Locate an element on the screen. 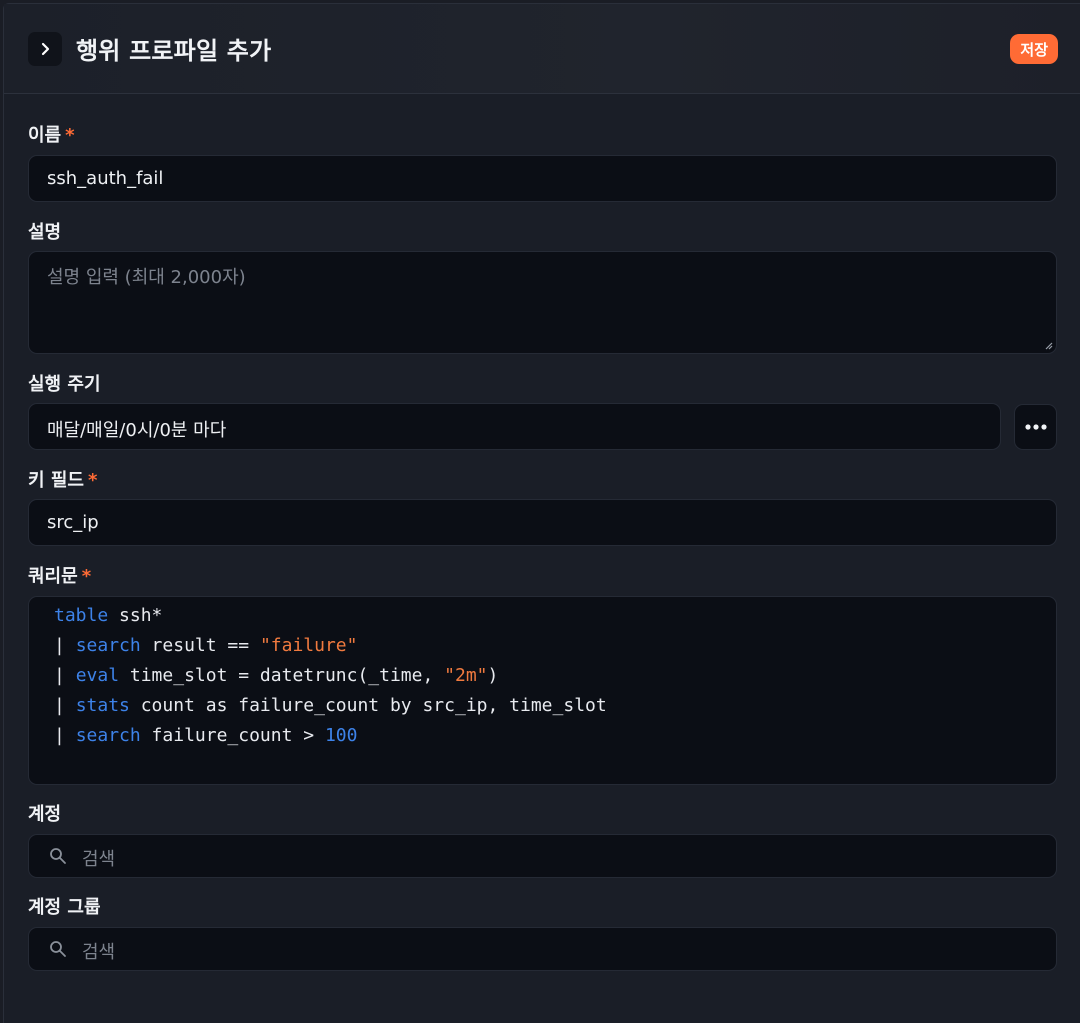  account-label: 계정 is located at coordinates (45, 814).